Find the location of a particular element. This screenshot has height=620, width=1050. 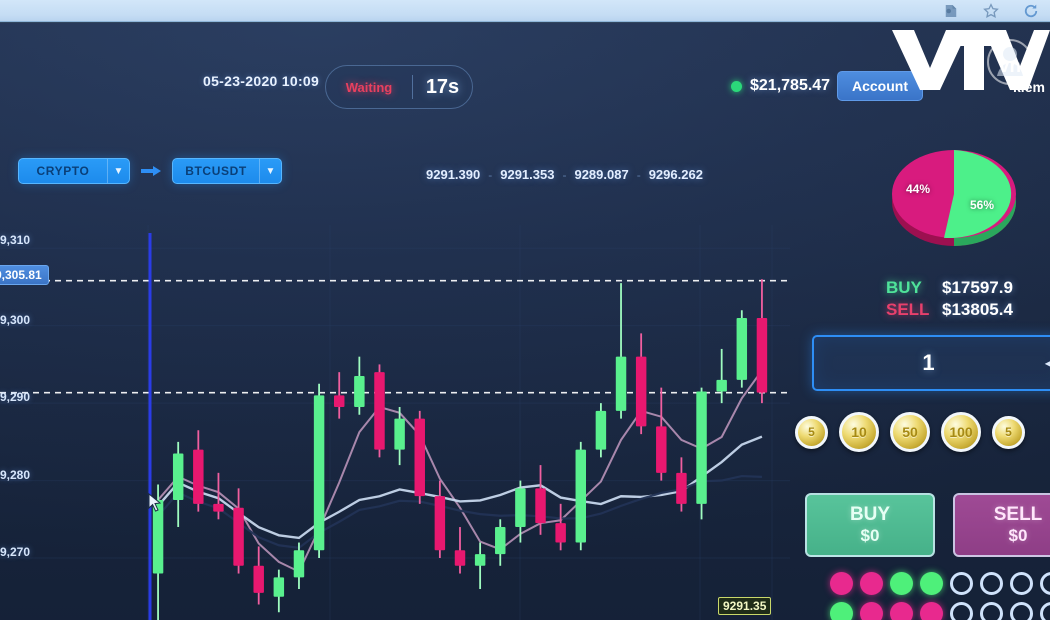

ohlc-open: 9291.390 is located at coordinates (453, 174).